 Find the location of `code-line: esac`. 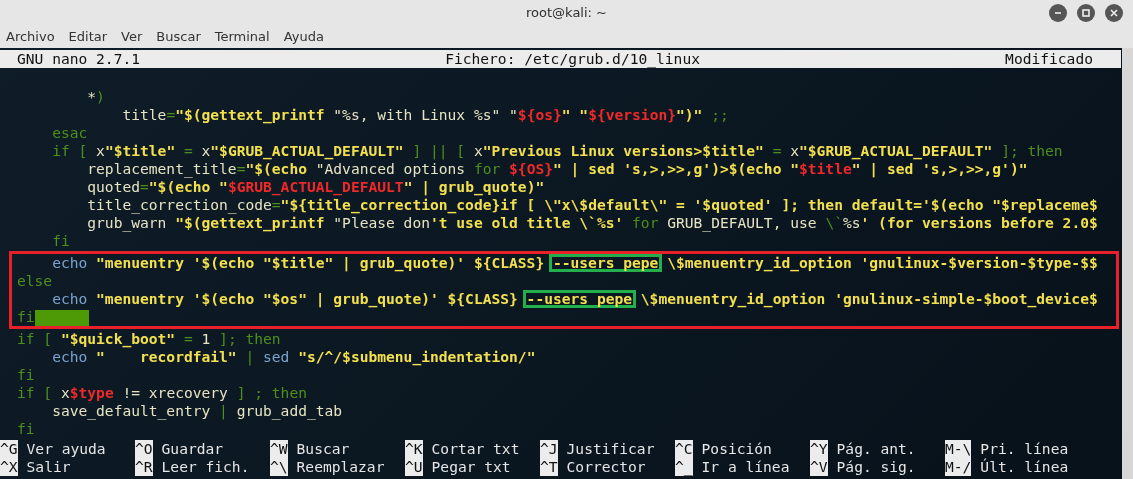

code-line: esac is located at coordinates (70, 133).